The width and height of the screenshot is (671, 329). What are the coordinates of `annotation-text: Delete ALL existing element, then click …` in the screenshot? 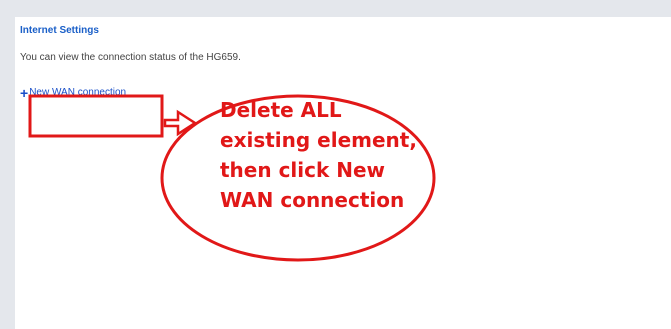 It's located at (320, 155).